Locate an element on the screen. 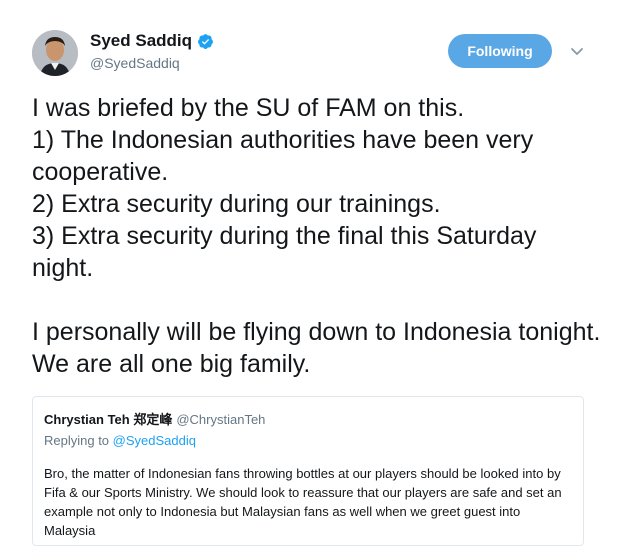 This screenshot has height=555, width=620. author-block: Syed Saddiq @SyedSaddiq is located at coordinates (152, 50).